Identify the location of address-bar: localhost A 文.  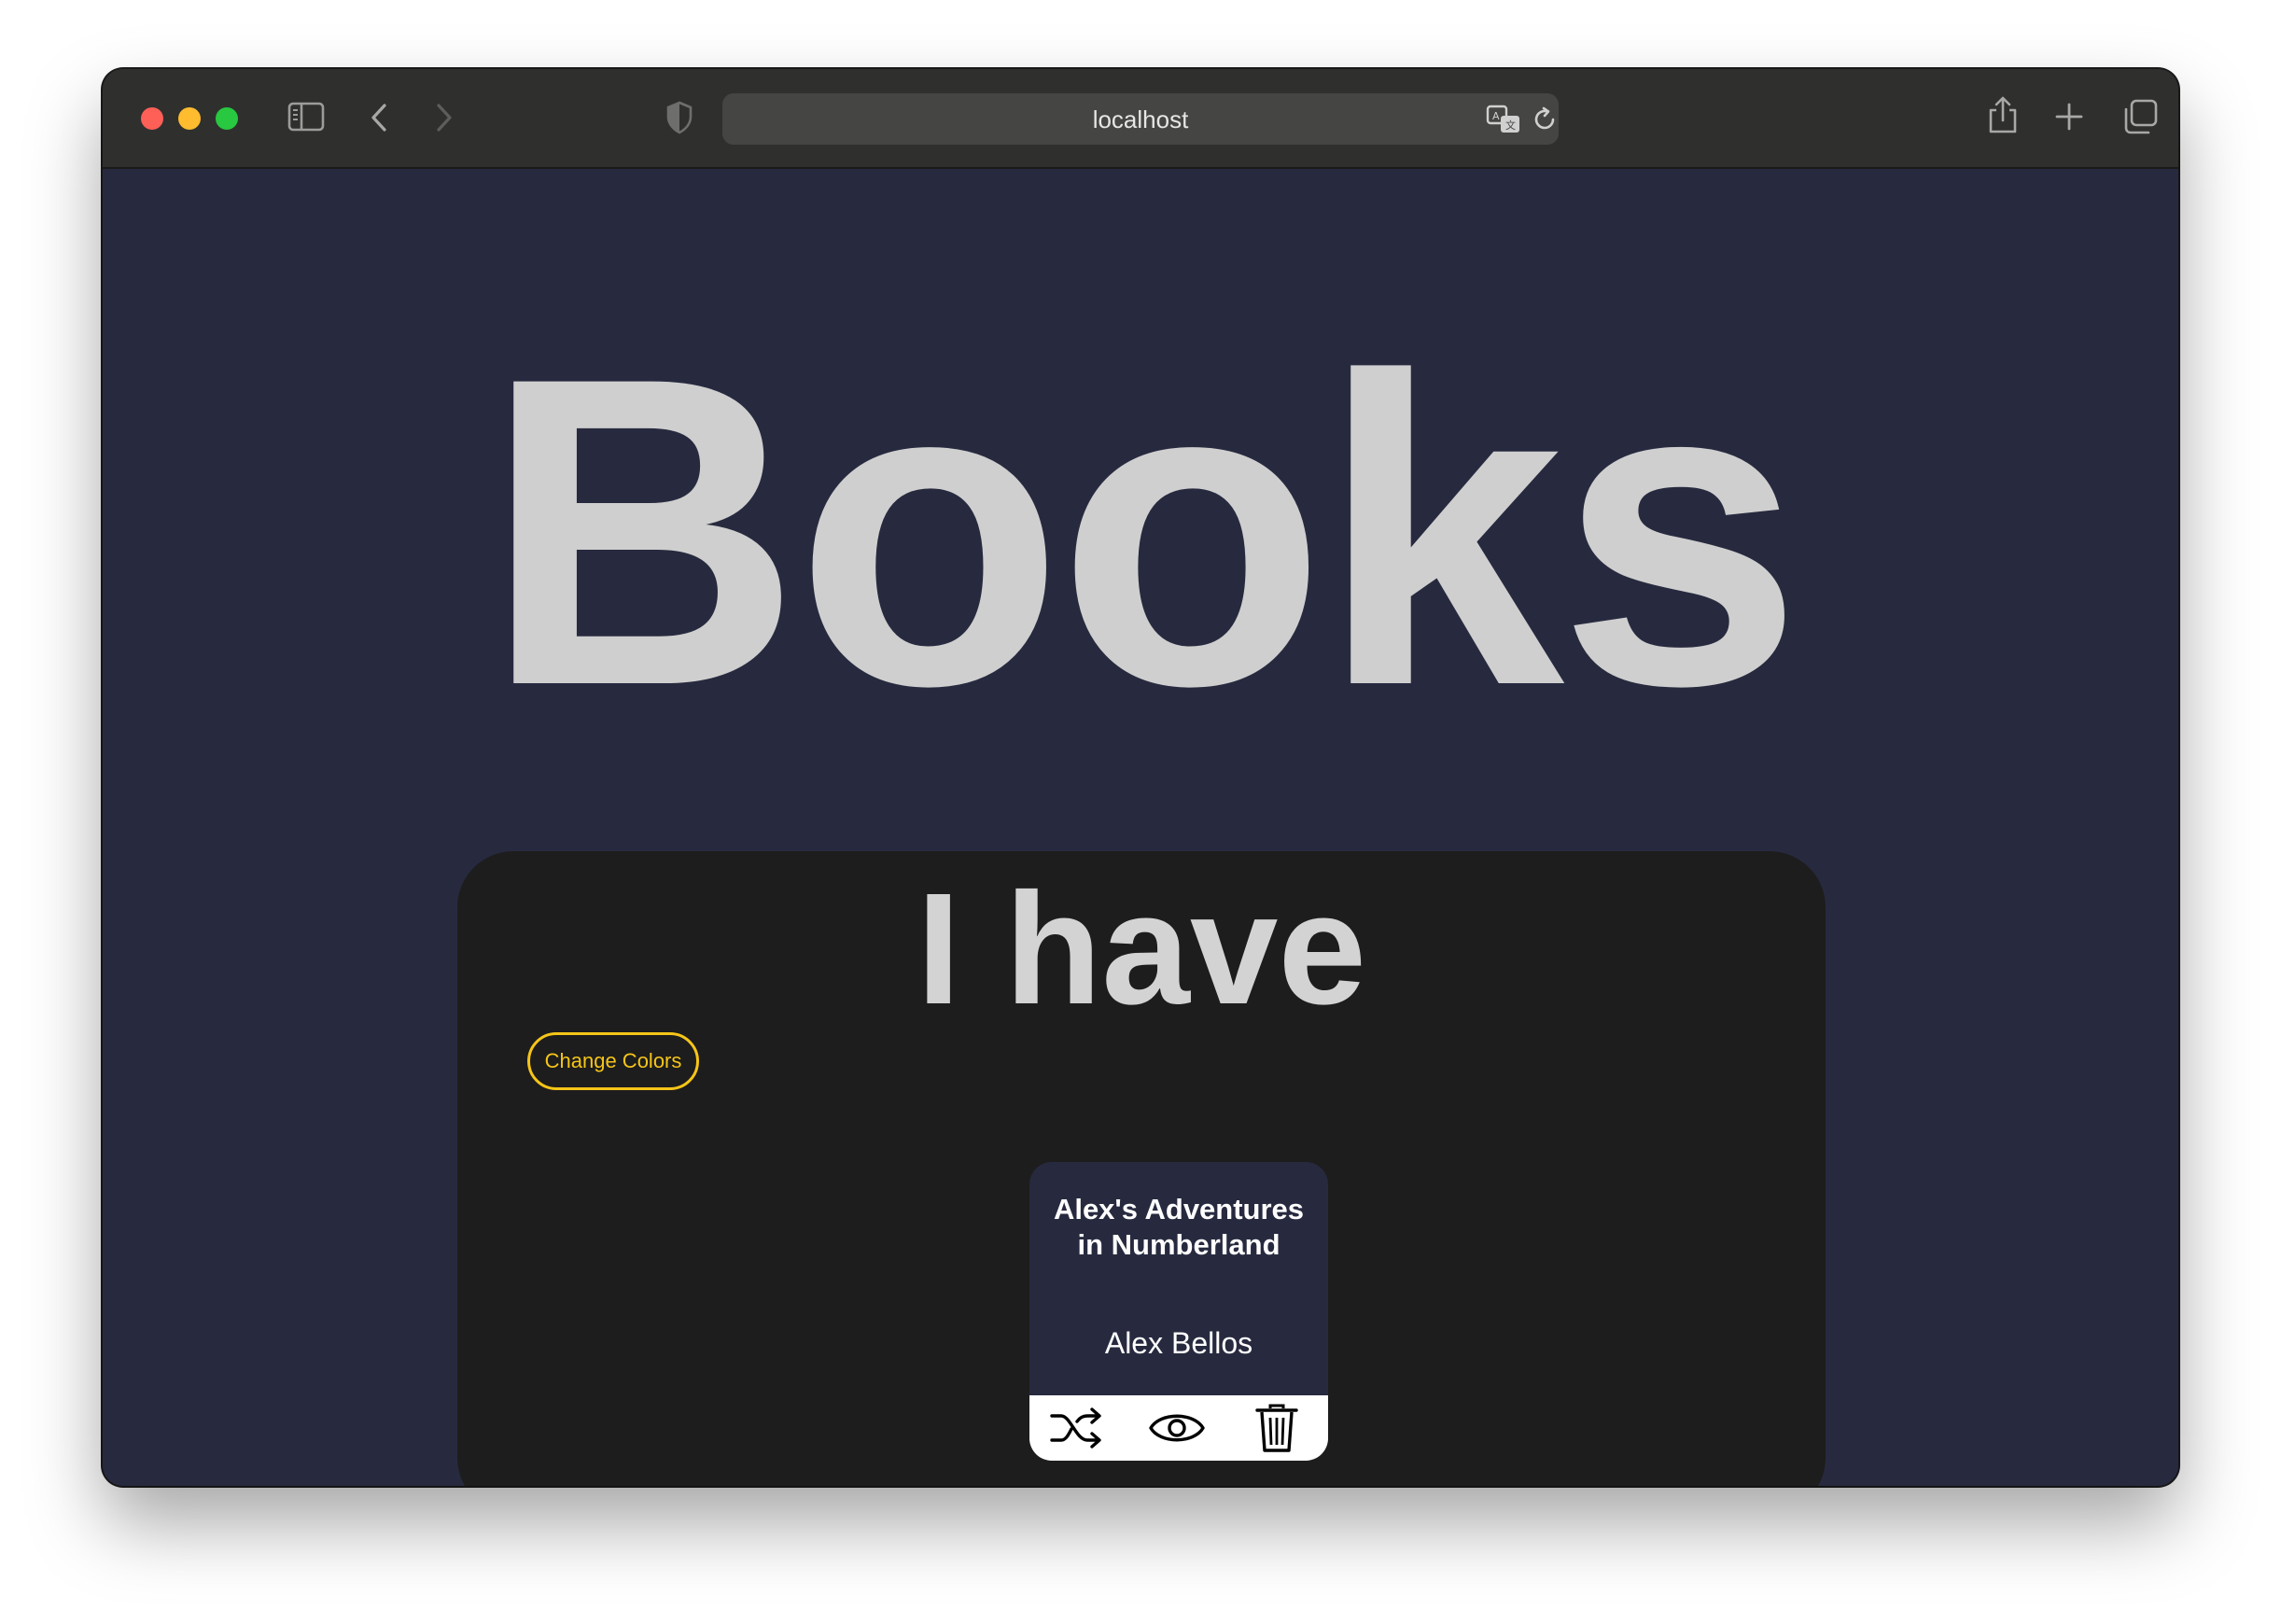
(1140, 119).